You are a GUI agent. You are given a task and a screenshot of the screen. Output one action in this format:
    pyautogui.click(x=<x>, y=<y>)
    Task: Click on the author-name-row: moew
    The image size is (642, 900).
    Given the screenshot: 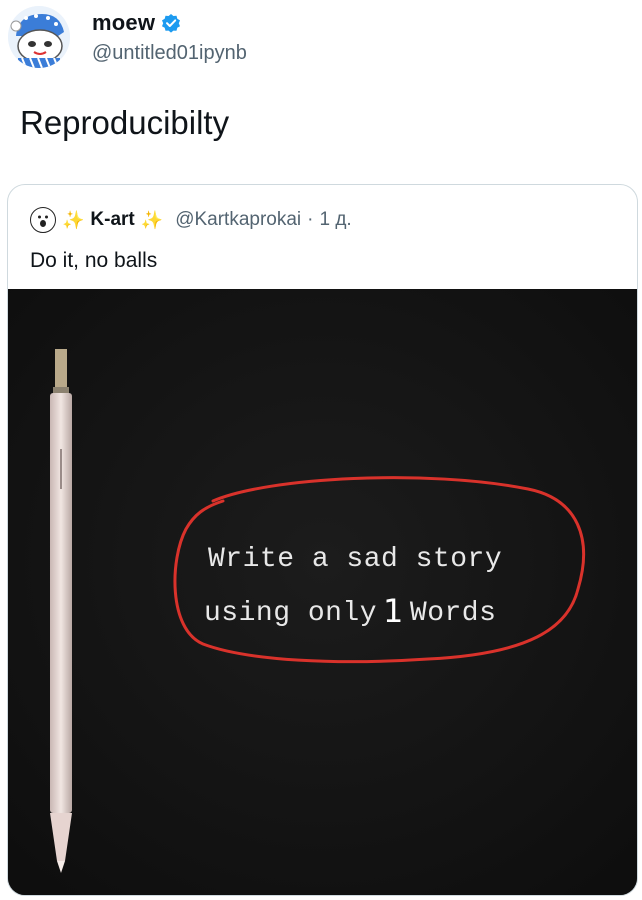 What is the action you would take?
    pyautogui.click(x=136, y=23)
    